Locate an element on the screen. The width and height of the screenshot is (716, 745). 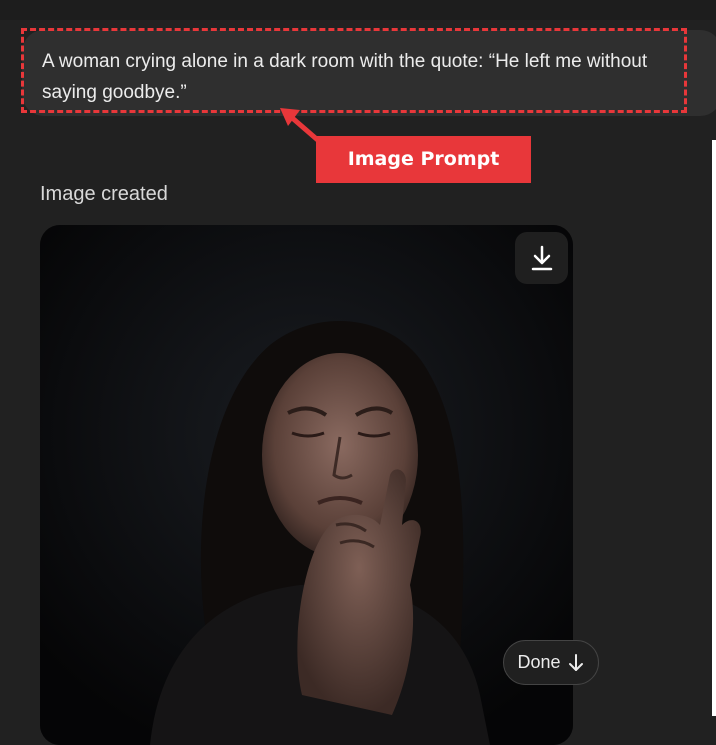
right-panel-edge is located at coordinates (714, 428).